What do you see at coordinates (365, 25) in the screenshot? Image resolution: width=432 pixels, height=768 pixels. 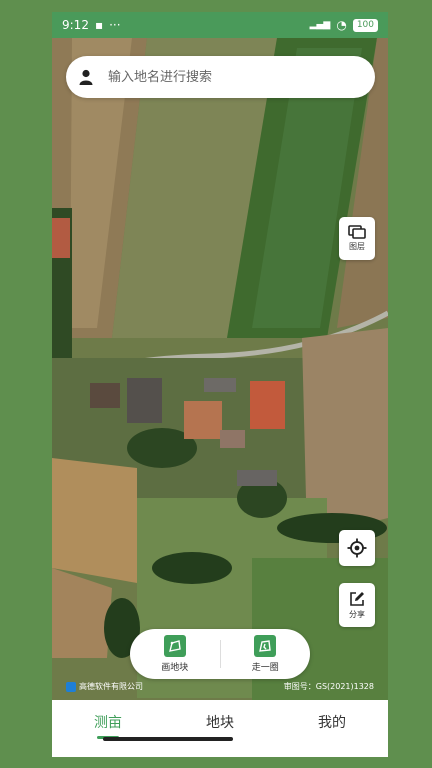 I see `battery-icon: 100` at bounding box center [365, 25].